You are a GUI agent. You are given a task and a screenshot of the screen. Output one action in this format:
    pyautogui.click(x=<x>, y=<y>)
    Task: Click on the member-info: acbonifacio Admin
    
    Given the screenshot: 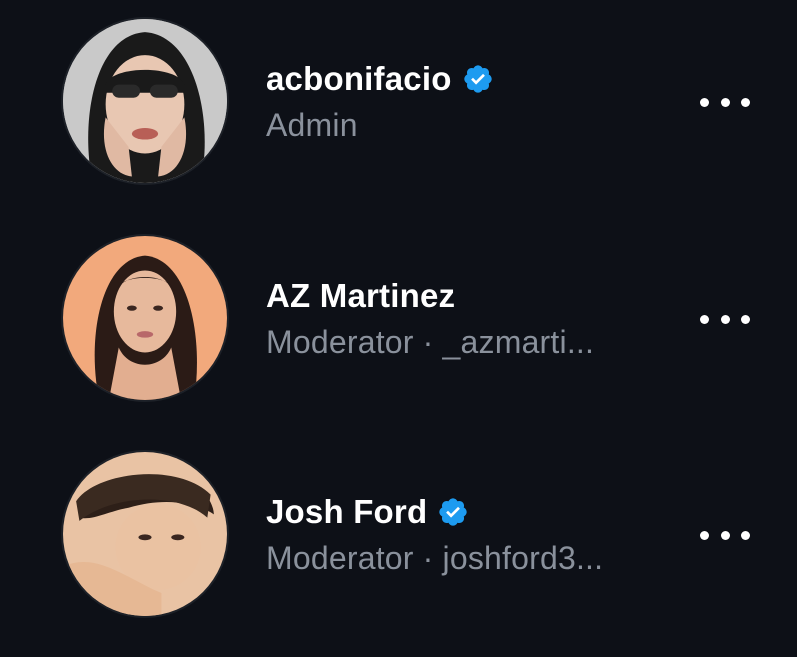 What is the action you would take?
    pyautogui.click(x=380, y=101)
    